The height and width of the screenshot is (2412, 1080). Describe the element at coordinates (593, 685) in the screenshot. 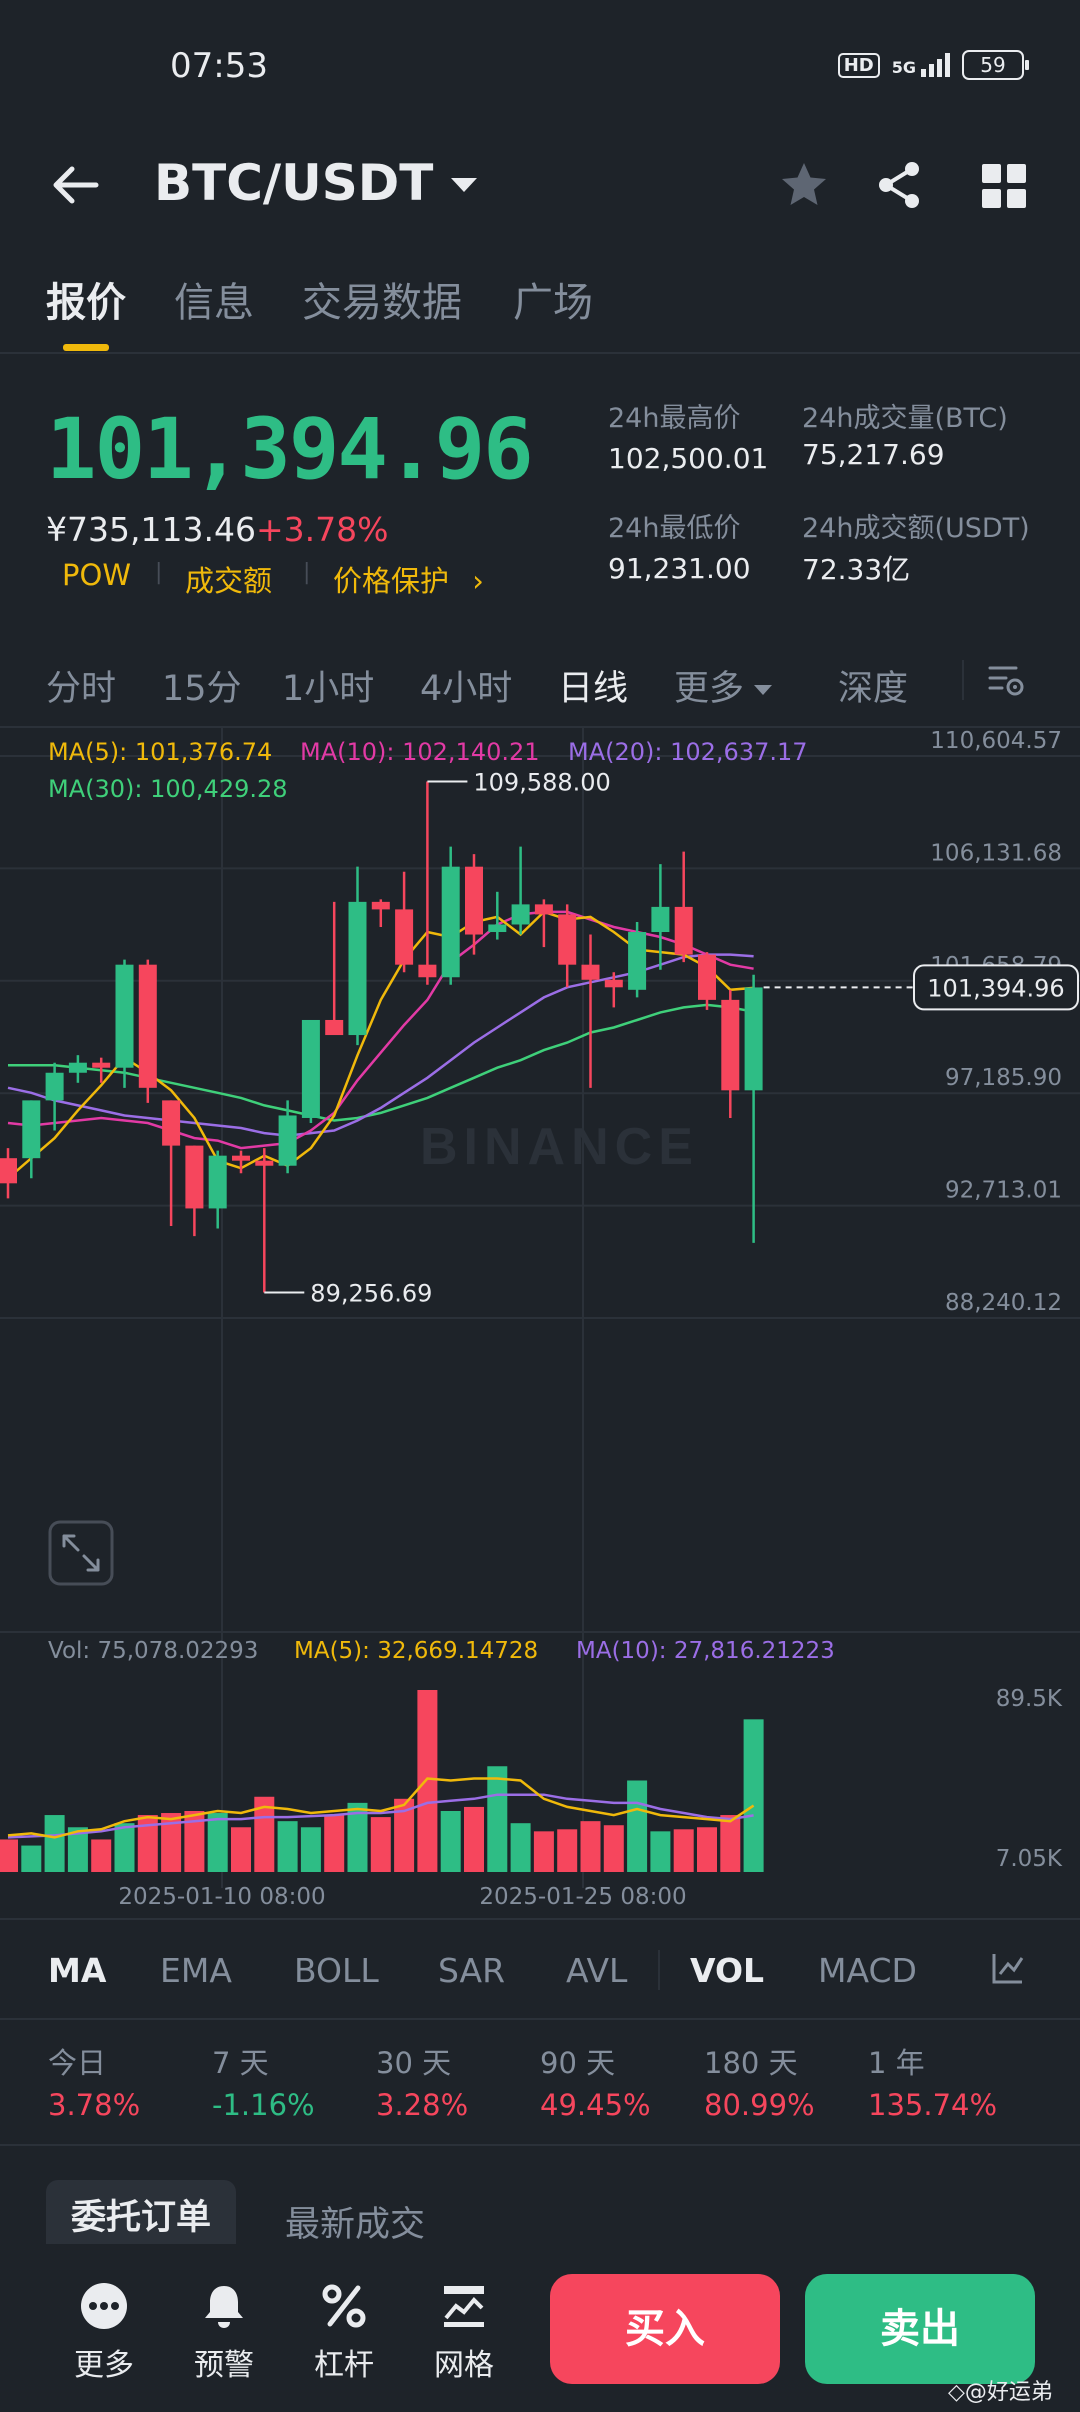

I see `interval-1d: 日线` at that location.